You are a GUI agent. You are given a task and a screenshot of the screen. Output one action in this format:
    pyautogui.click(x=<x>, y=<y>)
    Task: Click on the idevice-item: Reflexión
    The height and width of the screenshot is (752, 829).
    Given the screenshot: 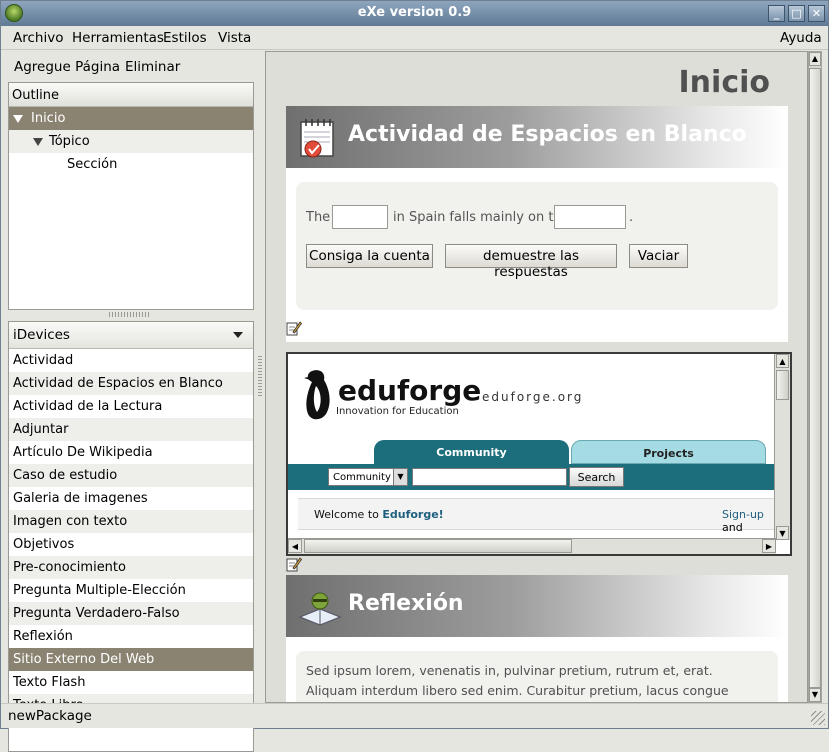 What is the action you would take?
    pyautogui.click(x=131, y=636)
    